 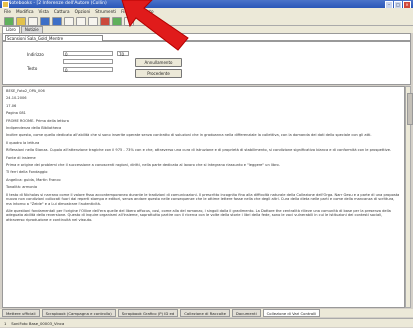 I want to click on text-line: FROME ROOME. Prima della lettura, so click(x=37, y=120).